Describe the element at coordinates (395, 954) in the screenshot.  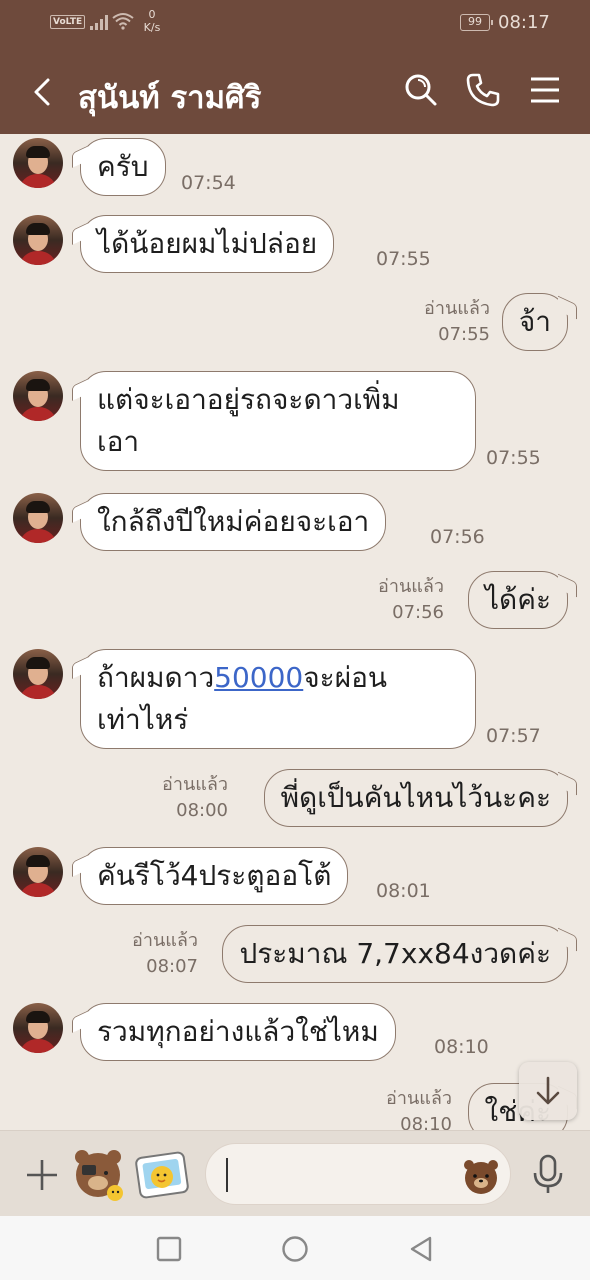
I see `message-bubble: ประมาณ 7,7xx84งวดค่ะ` at that location.